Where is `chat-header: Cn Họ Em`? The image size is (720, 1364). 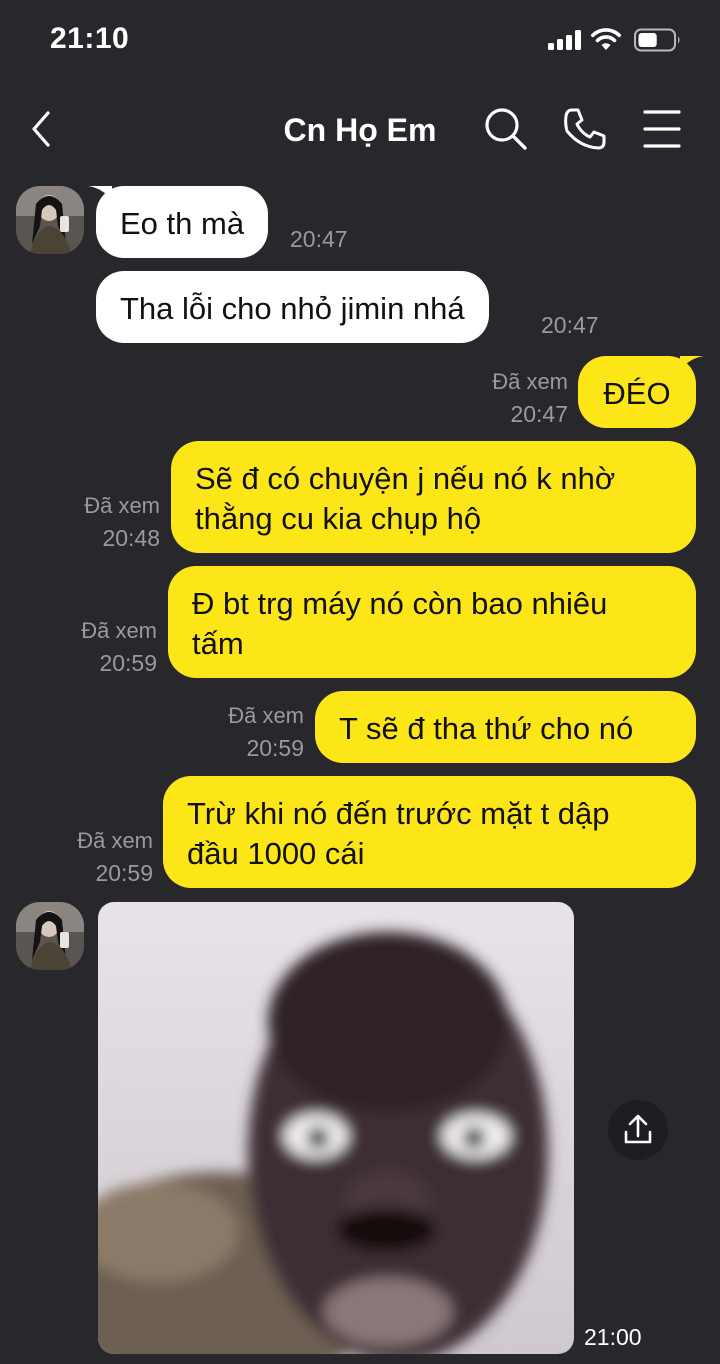
chat-header: Cn Họ Em is located at coordinates (360, 129).